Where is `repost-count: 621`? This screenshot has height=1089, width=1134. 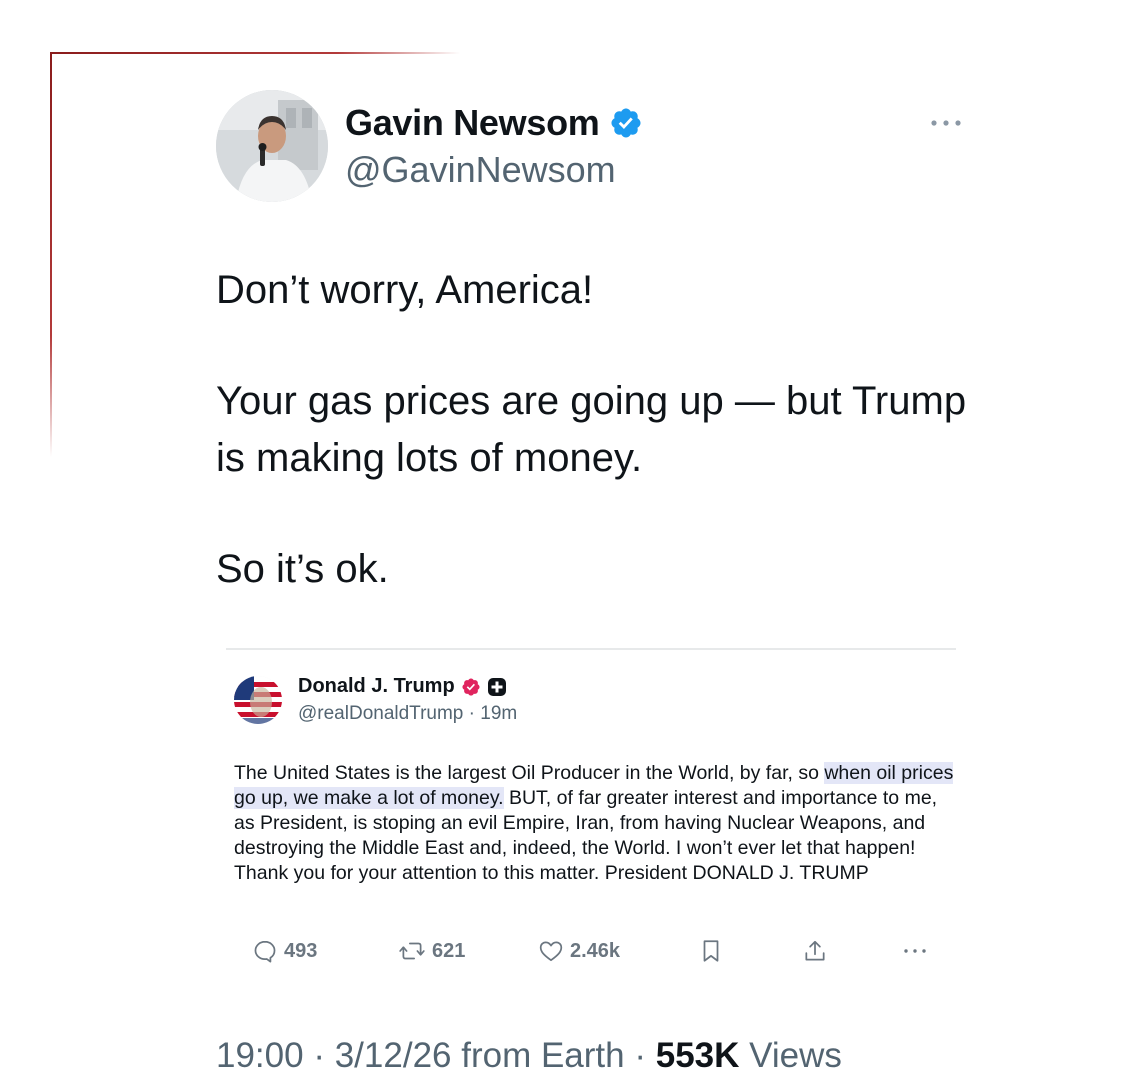
repost-count: 621 is located at coordinates (449, 950).